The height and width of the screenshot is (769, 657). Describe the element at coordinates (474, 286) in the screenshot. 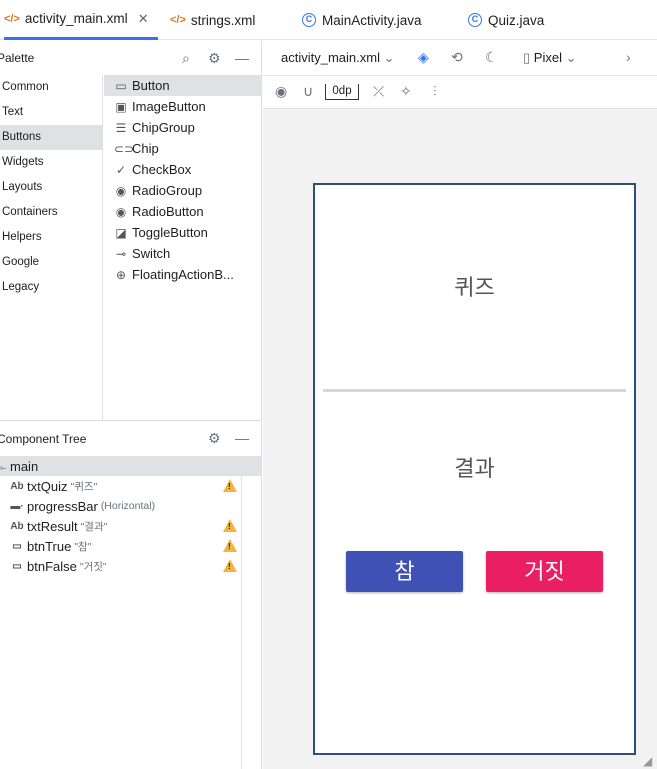

I see `quiz-textview: 퀴즈` at that location.